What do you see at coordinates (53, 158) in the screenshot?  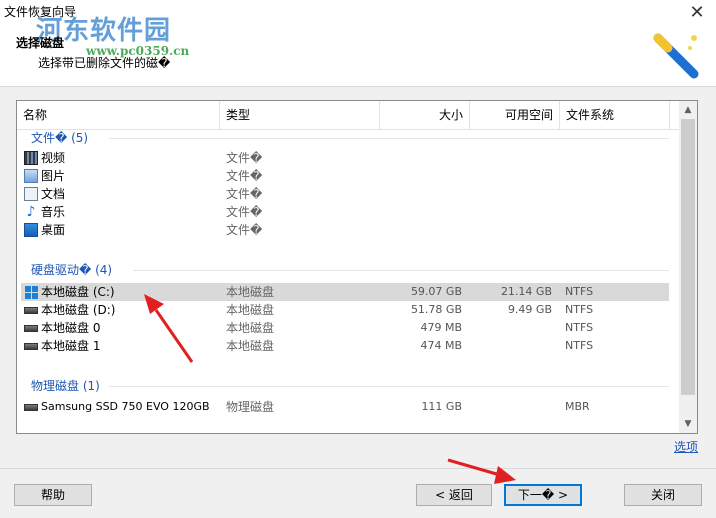 I see `item-name: 视频` at bounding box center [53, 158].